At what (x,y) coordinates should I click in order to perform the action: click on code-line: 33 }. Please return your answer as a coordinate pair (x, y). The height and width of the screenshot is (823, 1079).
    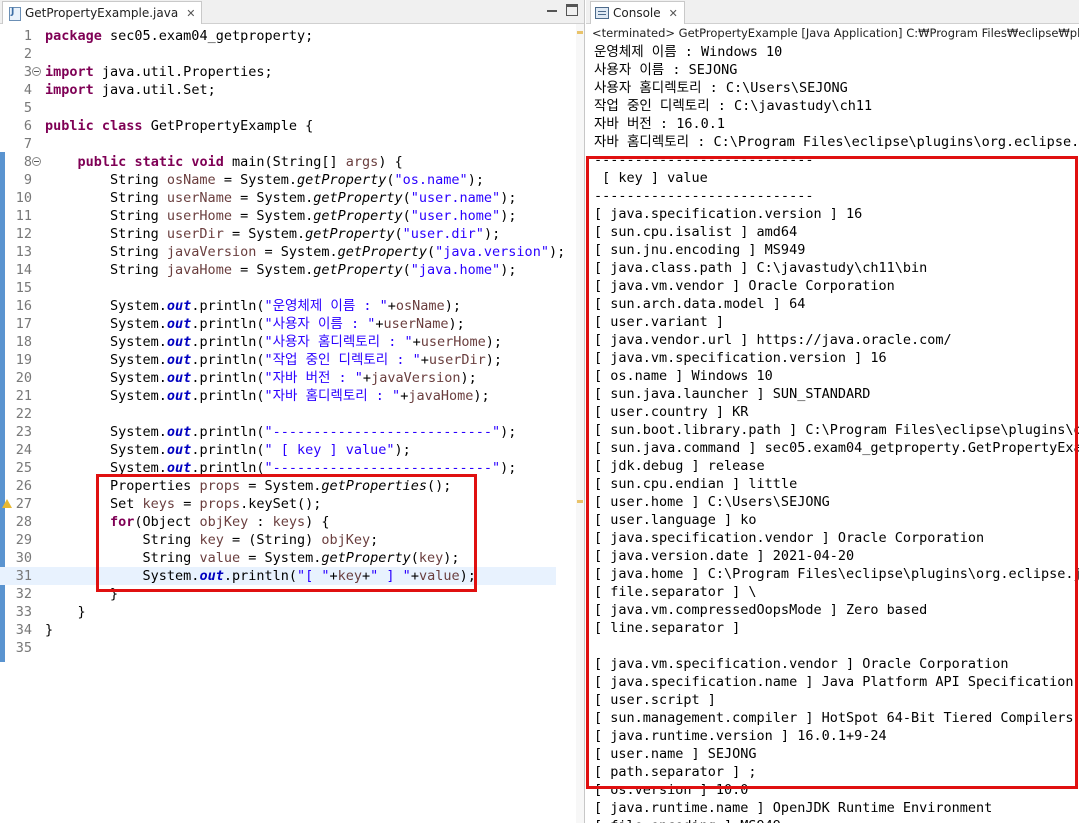
    Looking at the image, I should click on (292, 612).